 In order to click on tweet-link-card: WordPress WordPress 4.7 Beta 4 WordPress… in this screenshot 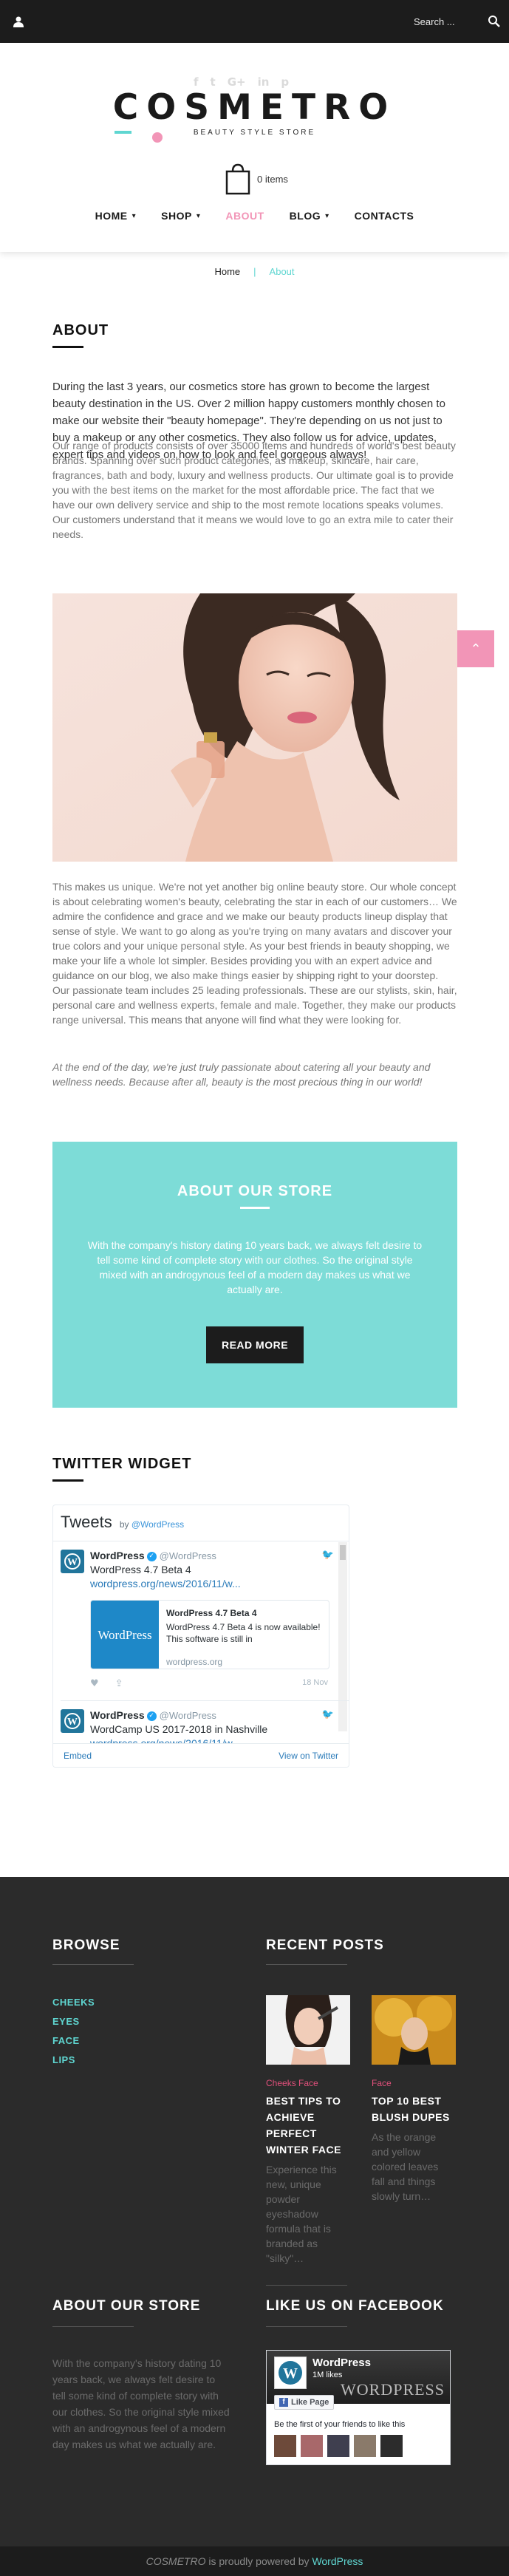, I will do `click(209, 1634)`.